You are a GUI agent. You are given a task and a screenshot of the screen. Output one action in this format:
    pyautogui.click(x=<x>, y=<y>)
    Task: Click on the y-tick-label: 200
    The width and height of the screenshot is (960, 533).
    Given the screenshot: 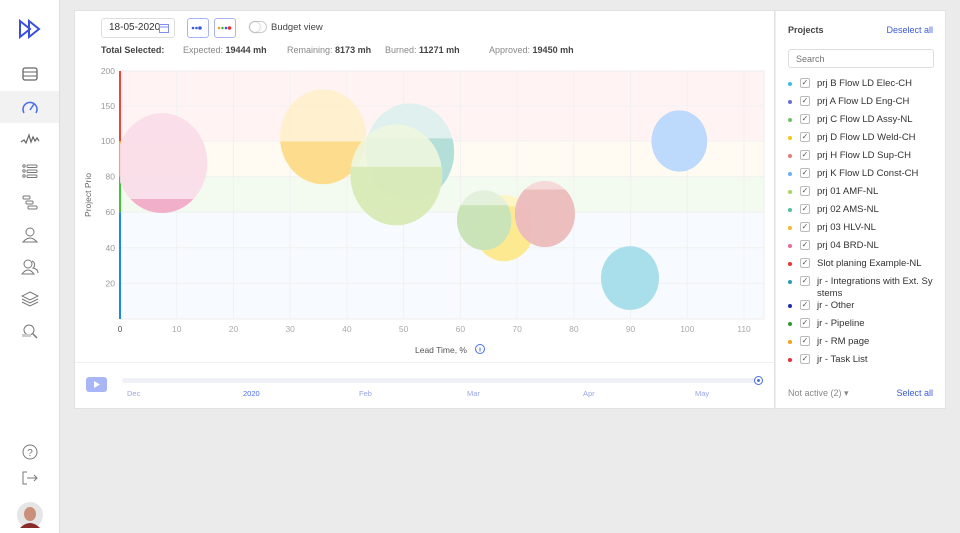 What is the action you would take?
    pyautogui.click(x=108, y=71)
    